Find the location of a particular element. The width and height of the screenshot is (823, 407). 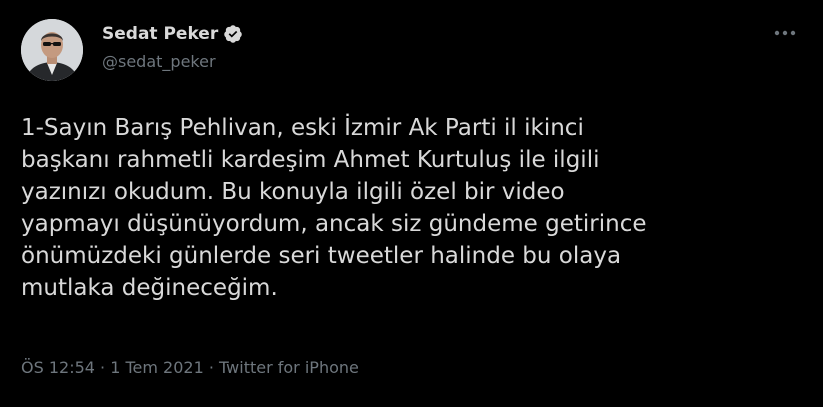

more-horizontal-icon is located at coordinates (785, 33).